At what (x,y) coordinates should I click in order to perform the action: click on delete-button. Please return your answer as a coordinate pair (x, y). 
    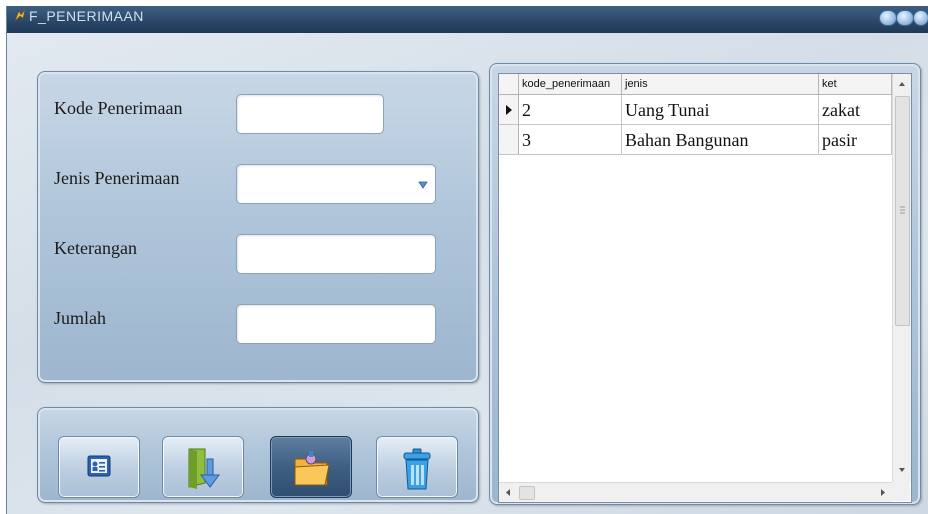
    Looking at the image, I should click on (417, 467).